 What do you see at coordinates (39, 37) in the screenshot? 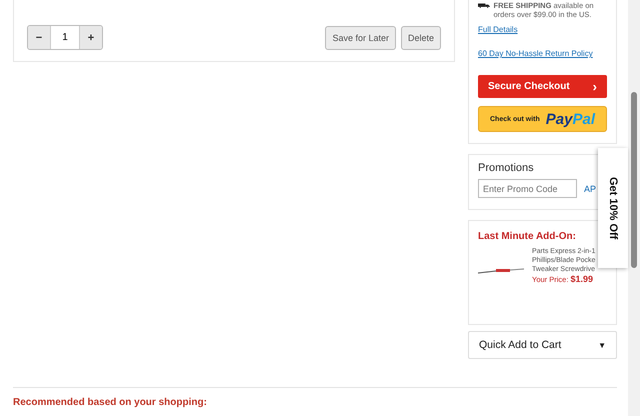
I see `decrease-button: −` at bounding box center [39, 37].